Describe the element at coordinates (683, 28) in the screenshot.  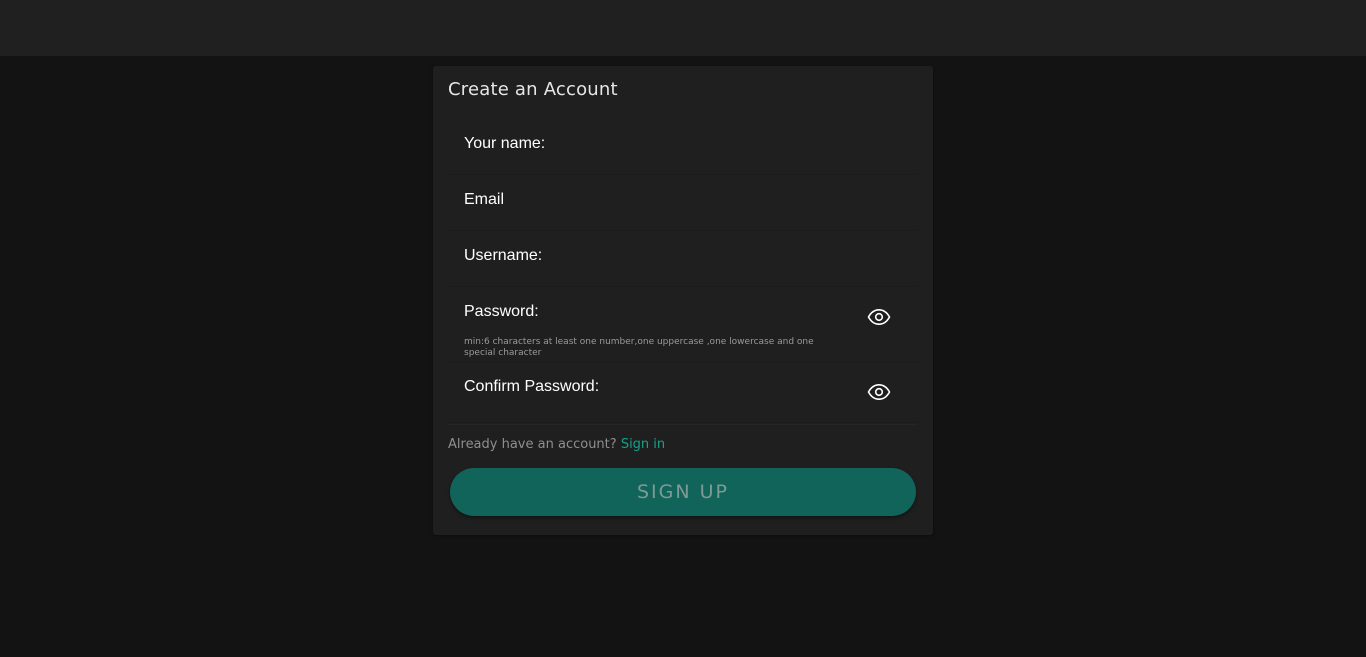
I see `top-app-bar` at that location.